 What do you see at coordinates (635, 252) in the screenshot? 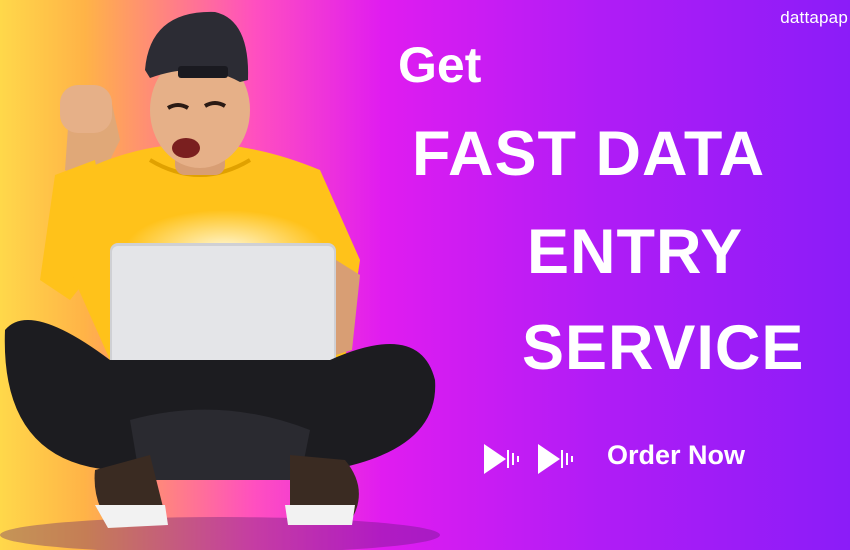
I see `headline-entry: ENTRY` at bounding box center [635, 252].